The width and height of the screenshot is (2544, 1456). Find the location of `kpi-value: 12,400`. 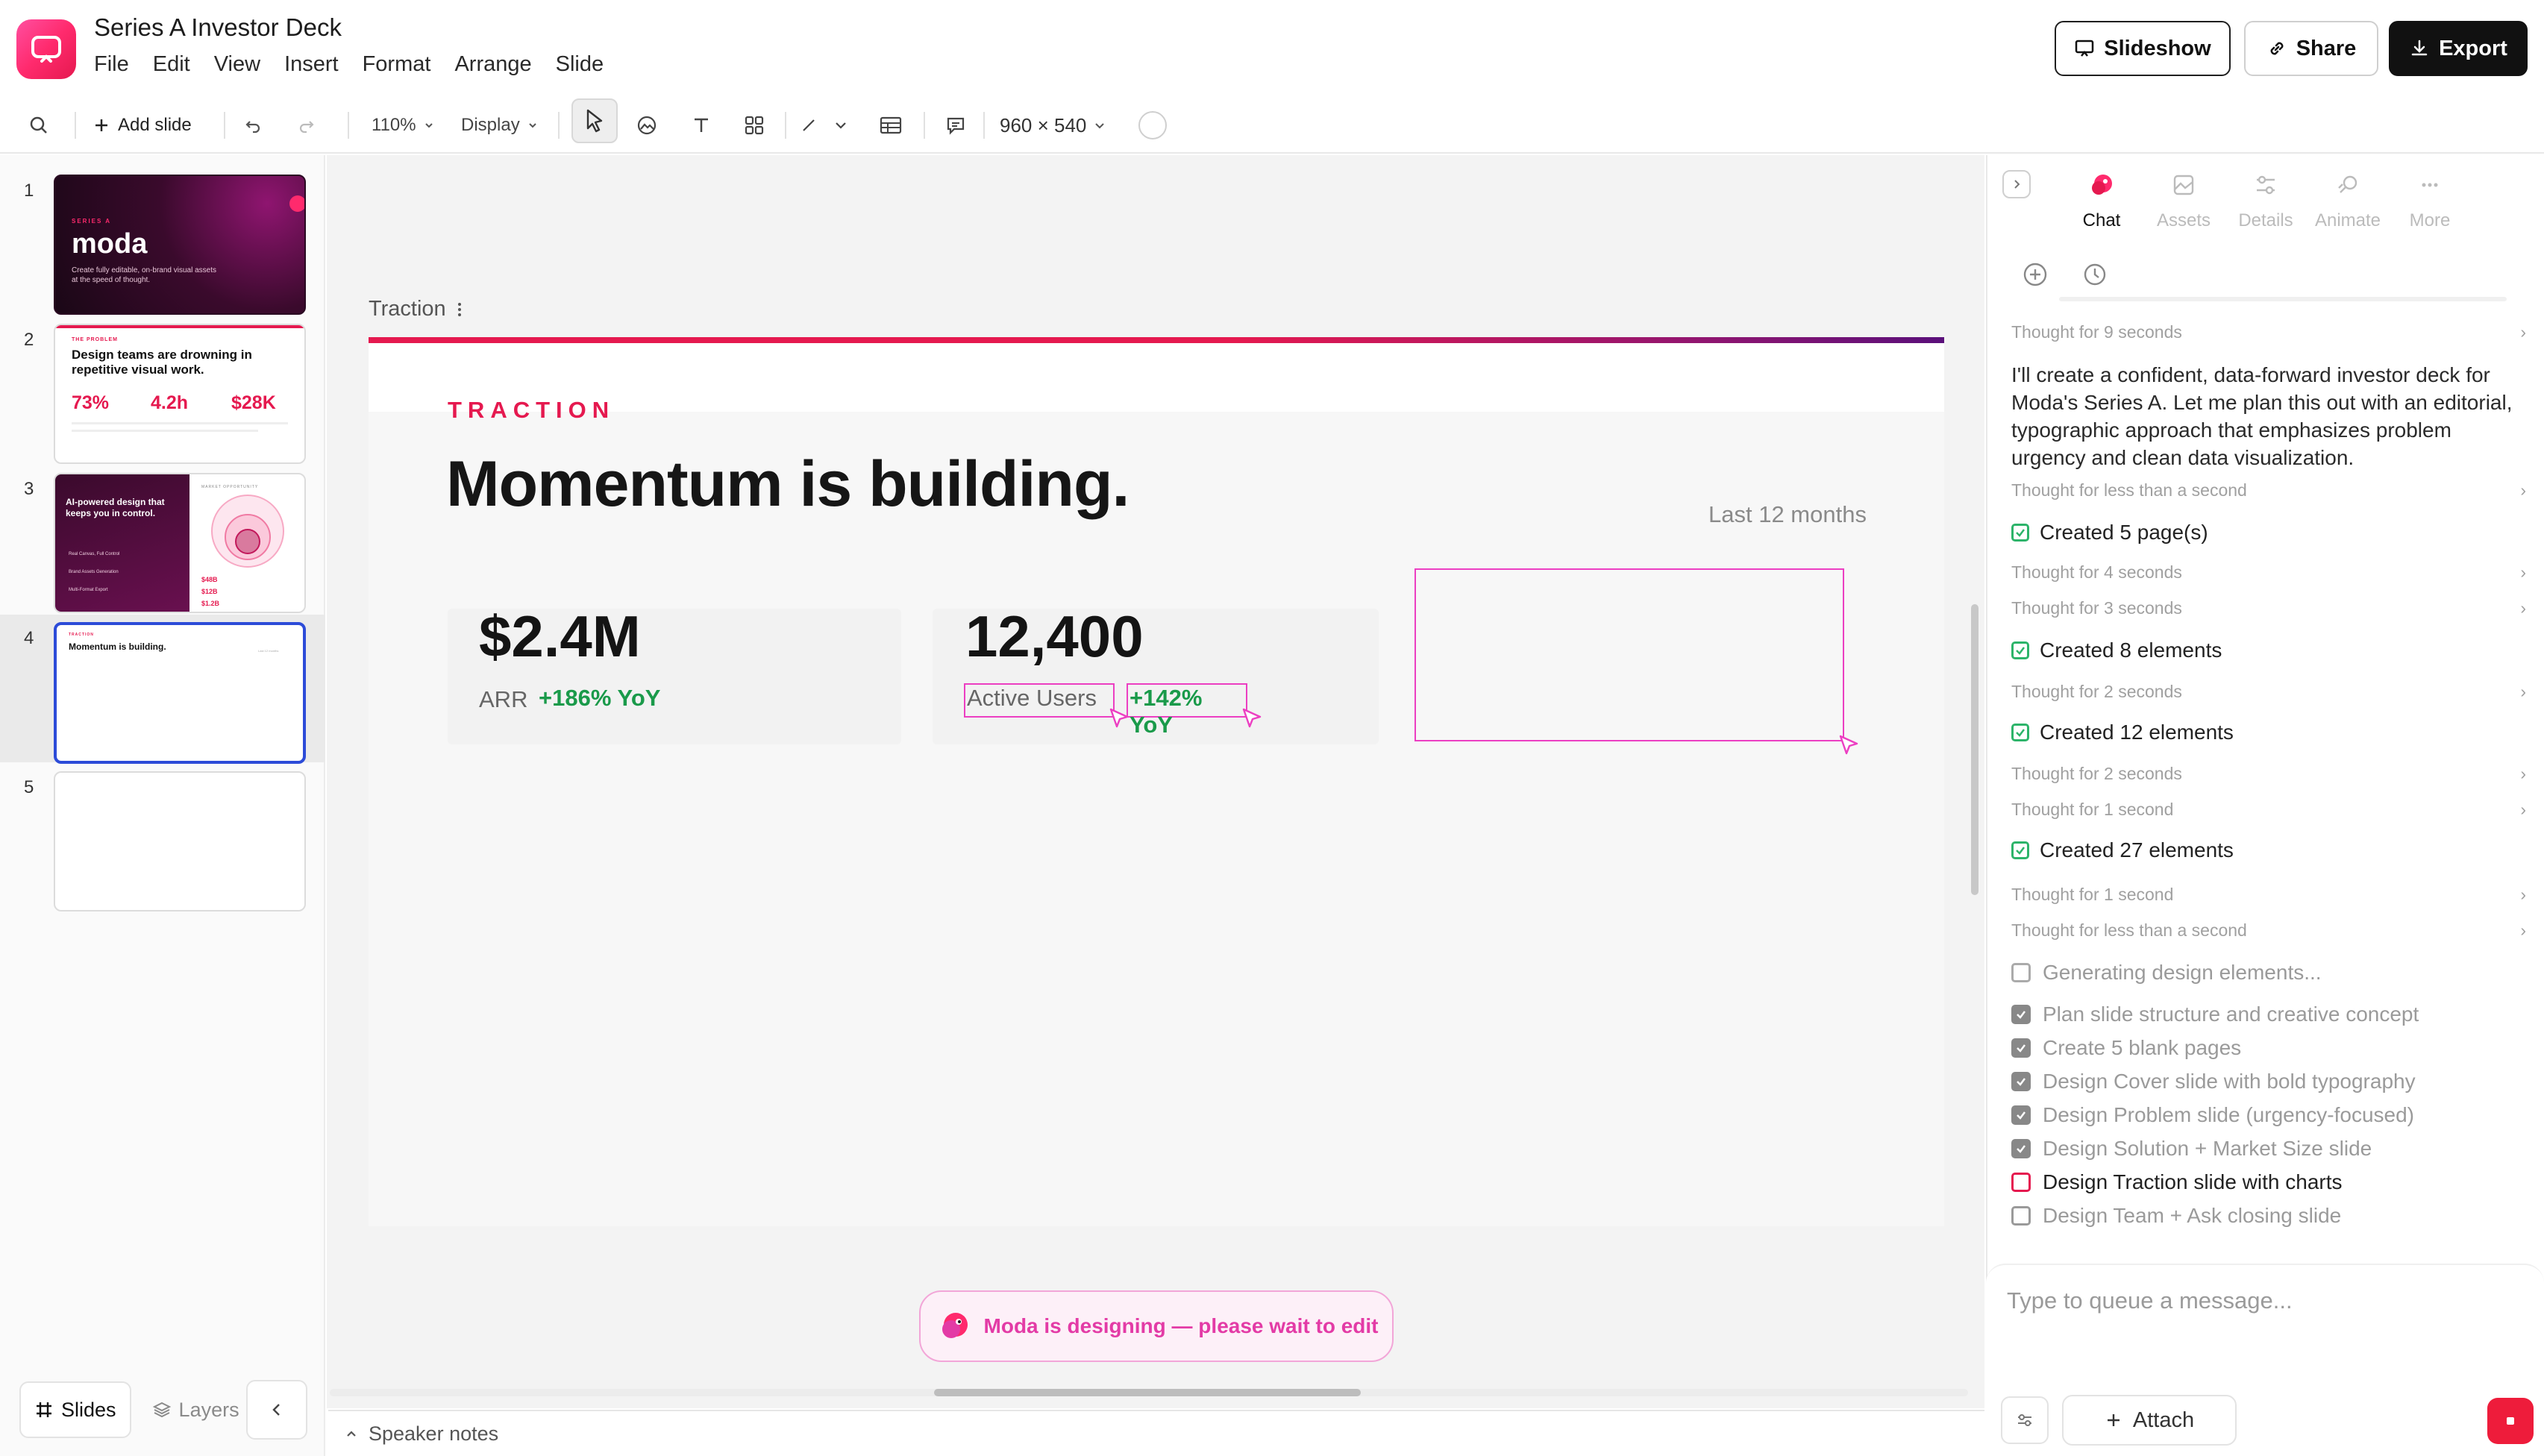

kpi-value: 12,400 is located at coordinates (1054, 637).